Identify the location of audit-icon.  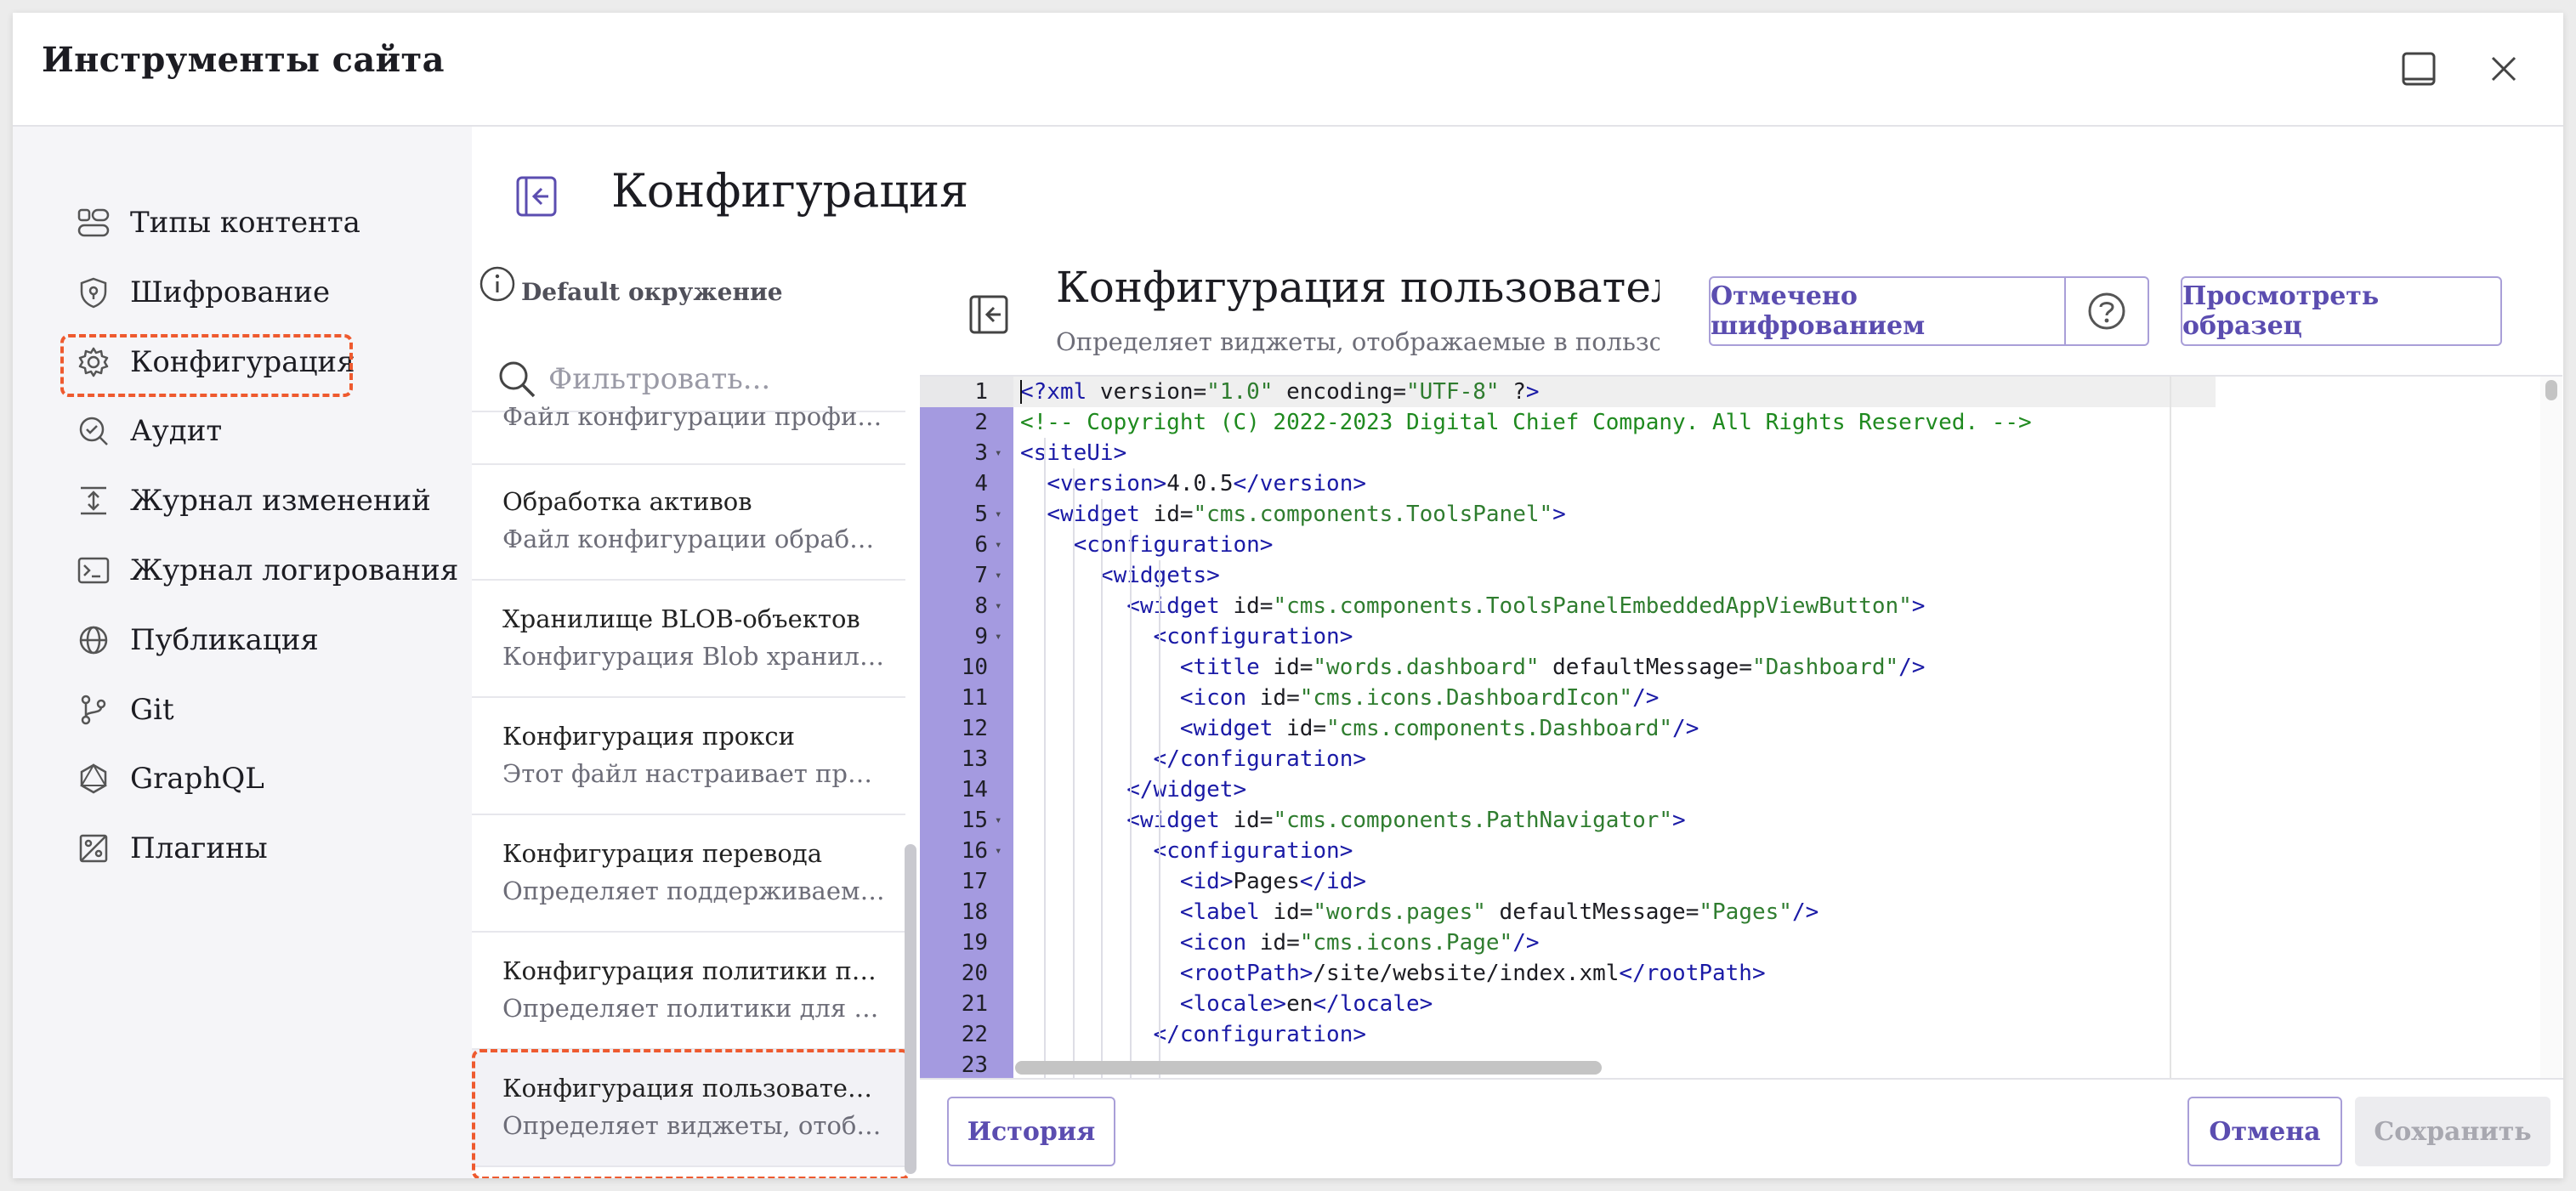
(94, 431).